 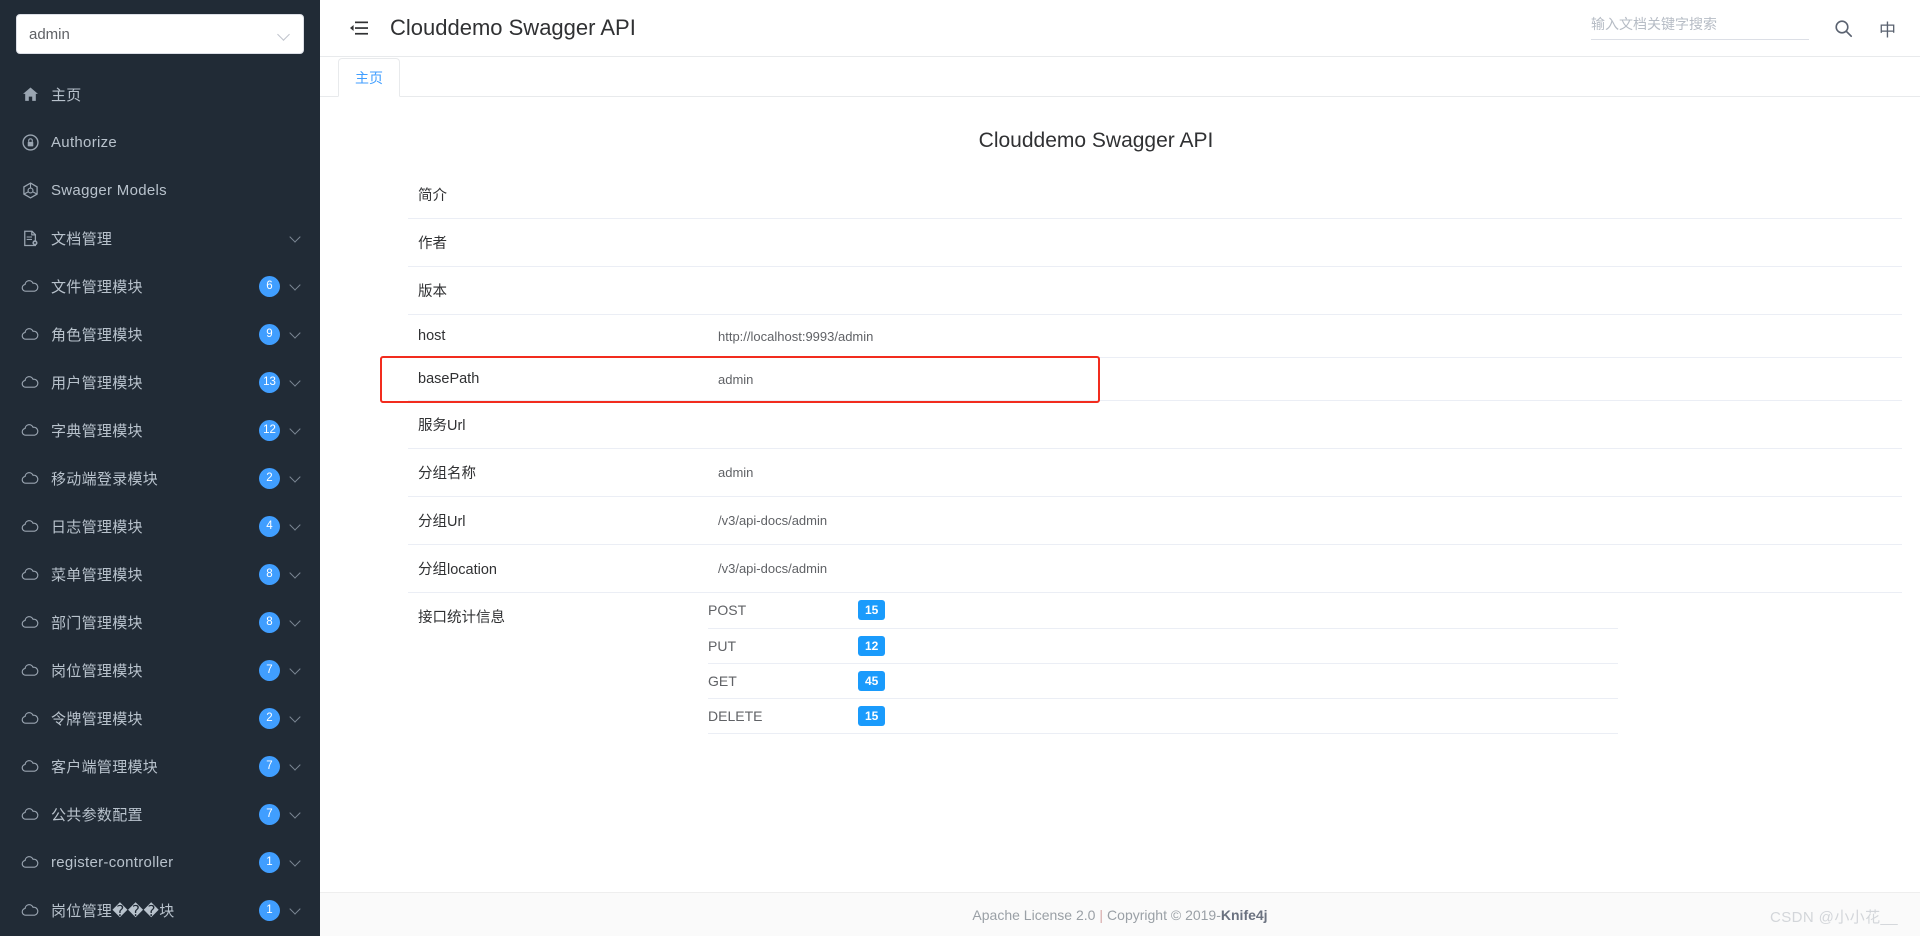 I want to click on method-stats-row: PUT 12, so click(x=1163, y=646).